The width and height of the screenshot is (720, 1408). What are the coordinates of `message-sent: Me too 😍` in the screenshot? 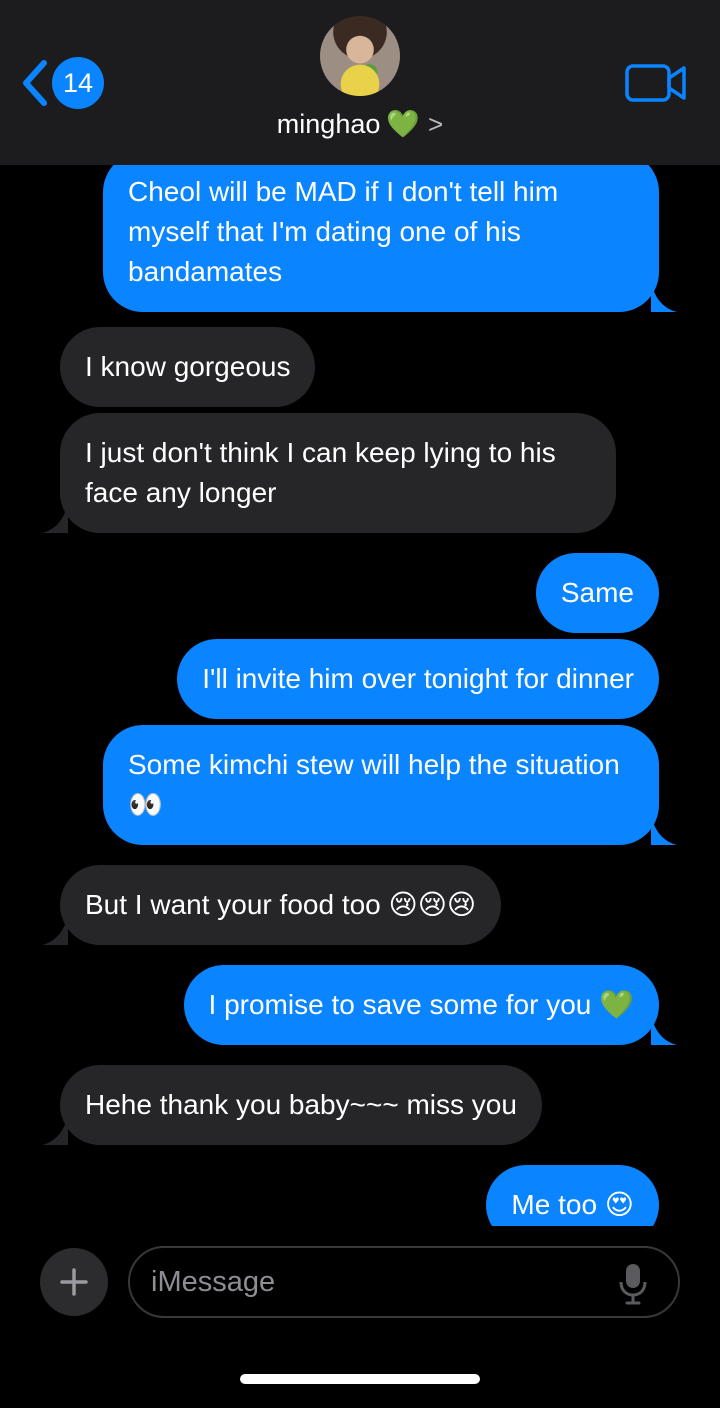 It's located at (572, 1195).